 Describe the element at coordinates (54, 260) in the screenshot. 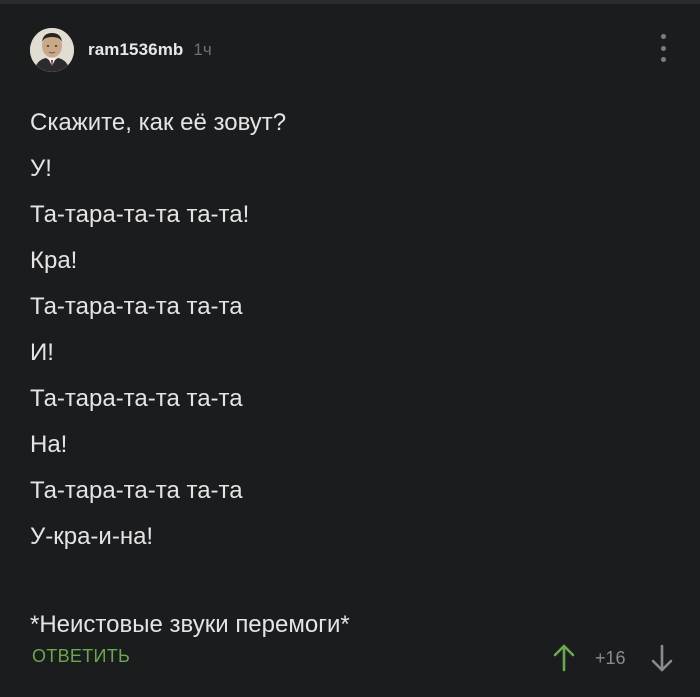

I see `comment-line: Кра!` at that location.